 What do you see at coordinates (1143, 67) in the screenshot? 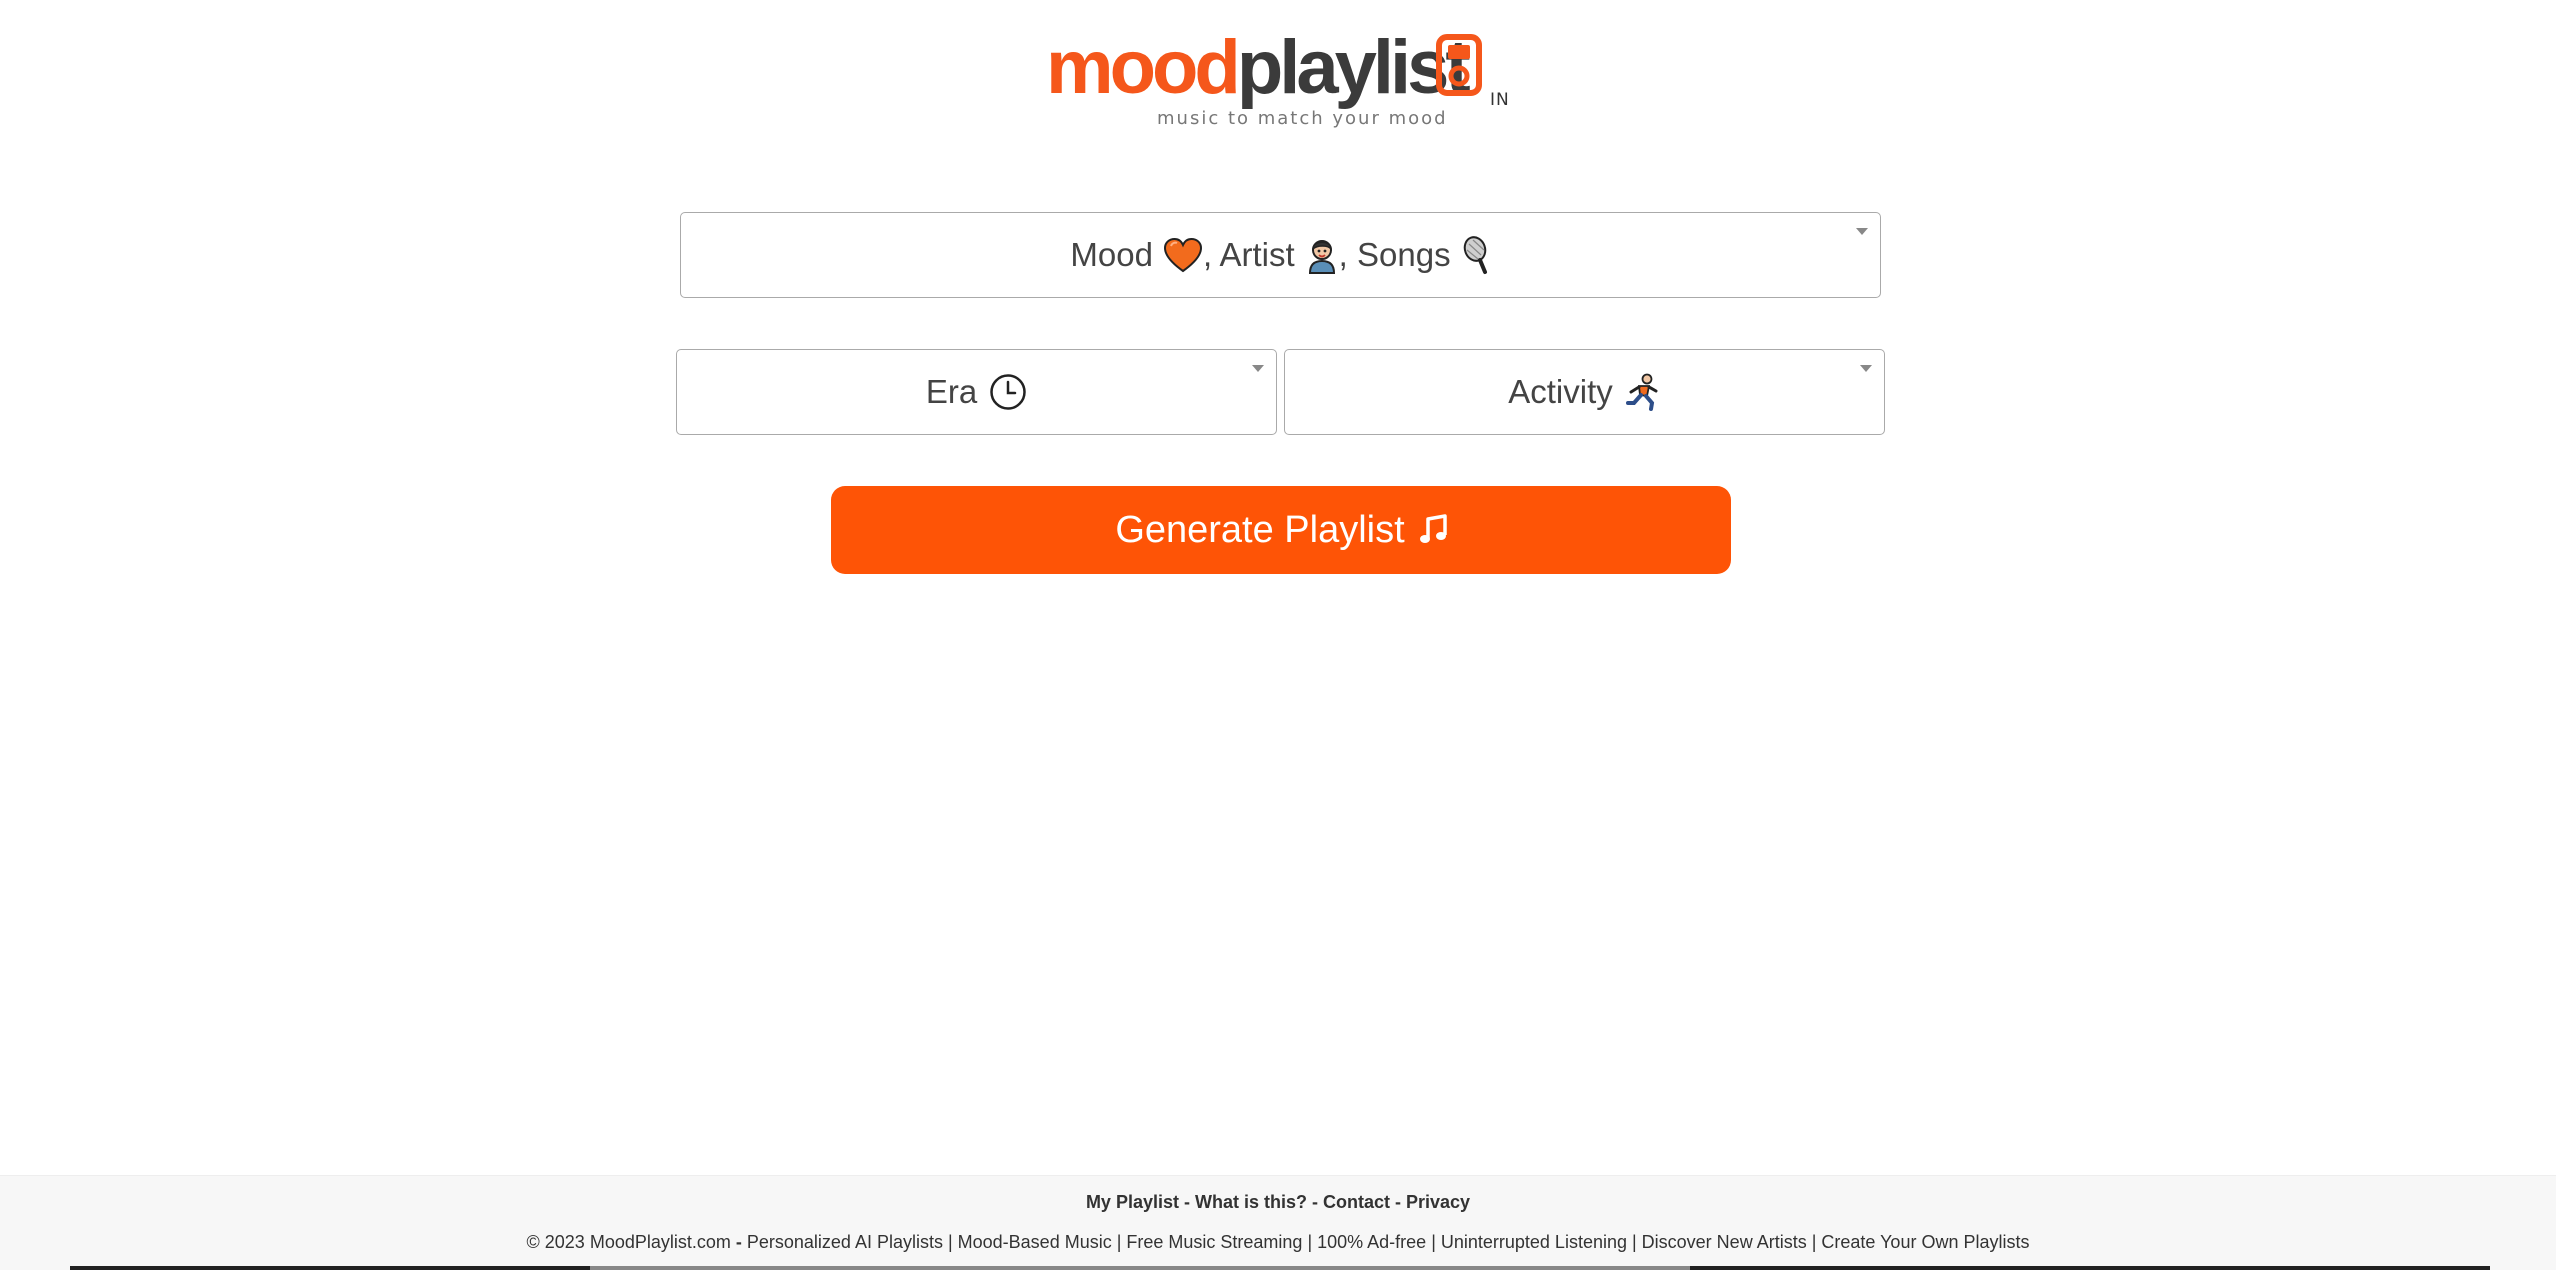
I see `logo-mood-text: mood` at bounding box center [1143, 67].